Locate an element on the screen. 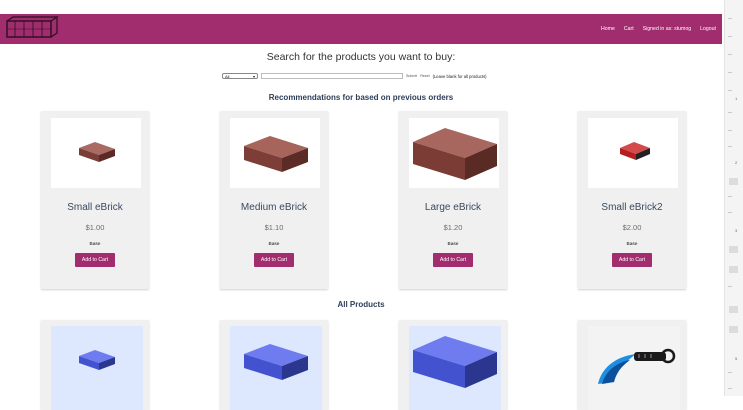 Image resolution: width=743 pixels, height=410 pixels. all-products-heading: All Products is located at coordinates (361, 304).